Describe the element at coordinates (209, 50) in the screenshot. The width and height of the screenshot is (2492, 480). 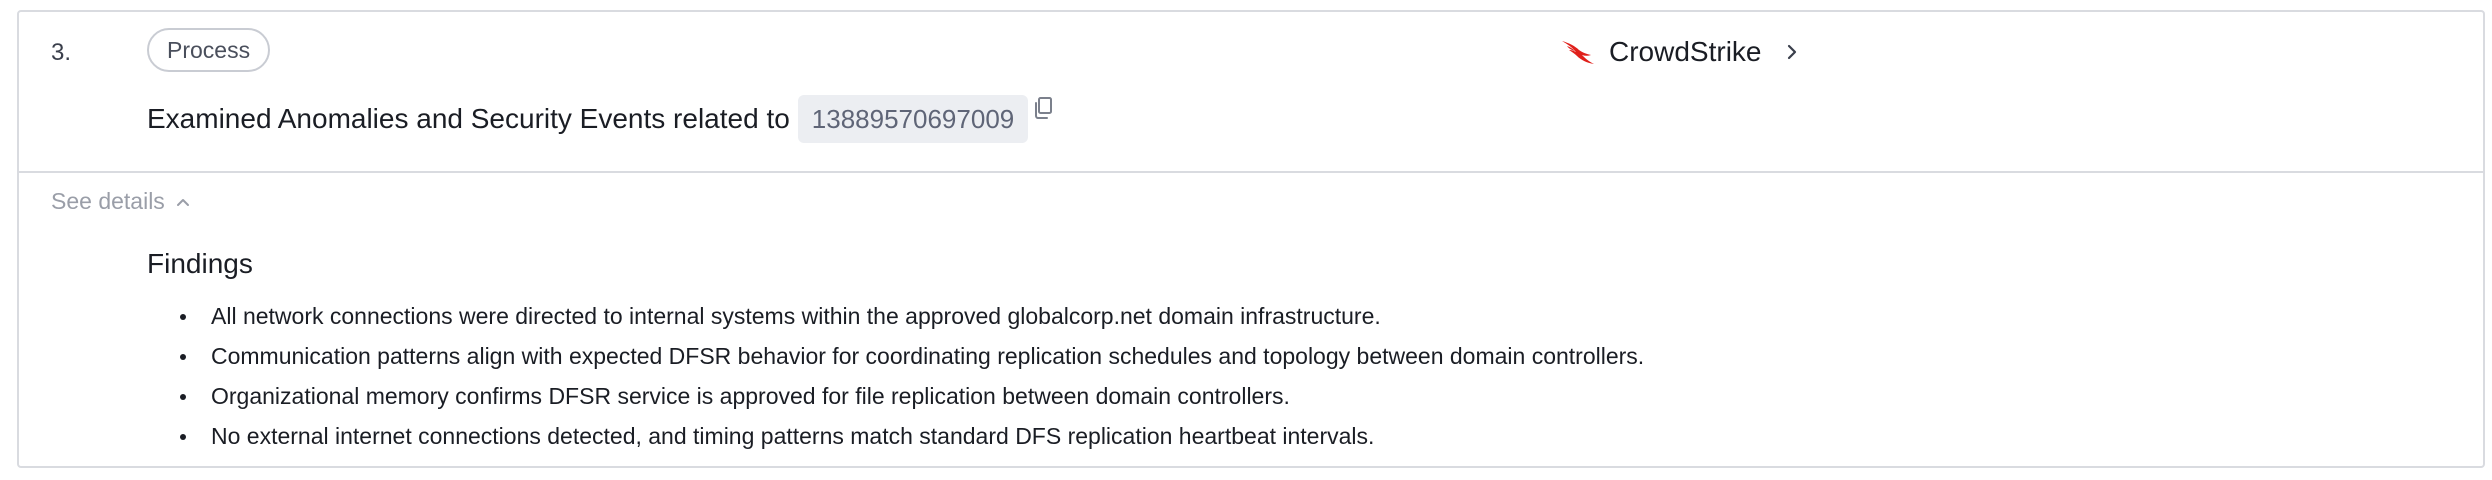
I see `type-badge: Process` at that location.